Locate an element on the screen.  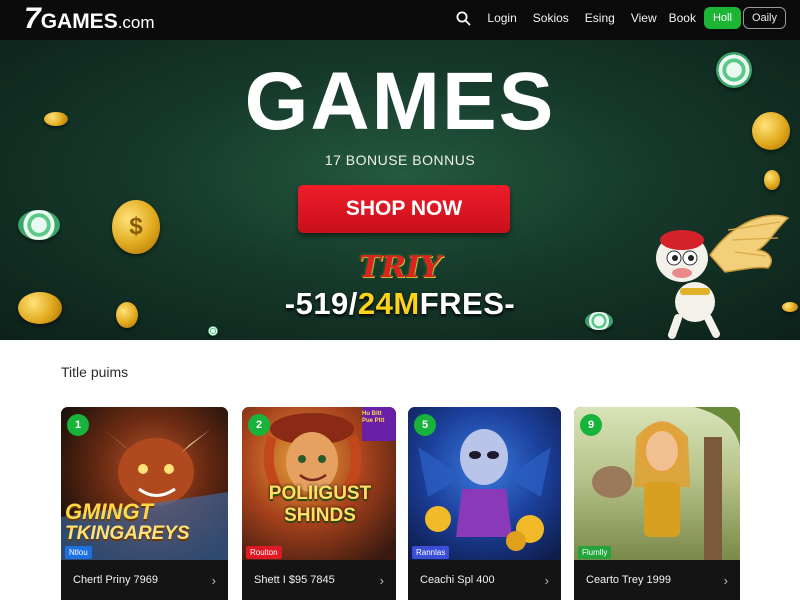
game-name: Chertl Priny 7969 is located at coordinates (115, 580).